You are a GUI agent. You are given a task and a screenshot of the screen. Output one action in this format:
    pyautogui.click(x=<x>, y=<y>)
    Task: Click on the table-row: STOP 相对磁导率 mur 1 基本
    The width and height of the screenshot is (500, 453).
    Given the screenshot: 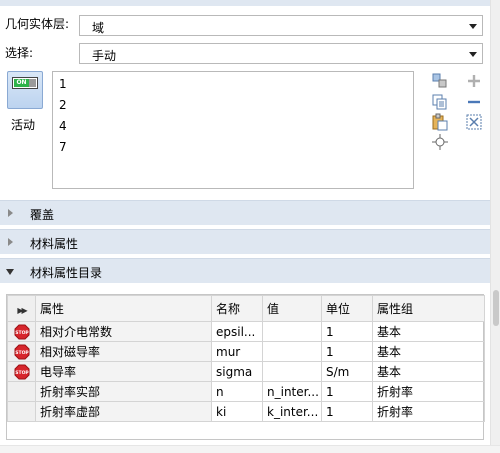 What is the action you would take?
    pyautogui.click(x=246, y=351)
    